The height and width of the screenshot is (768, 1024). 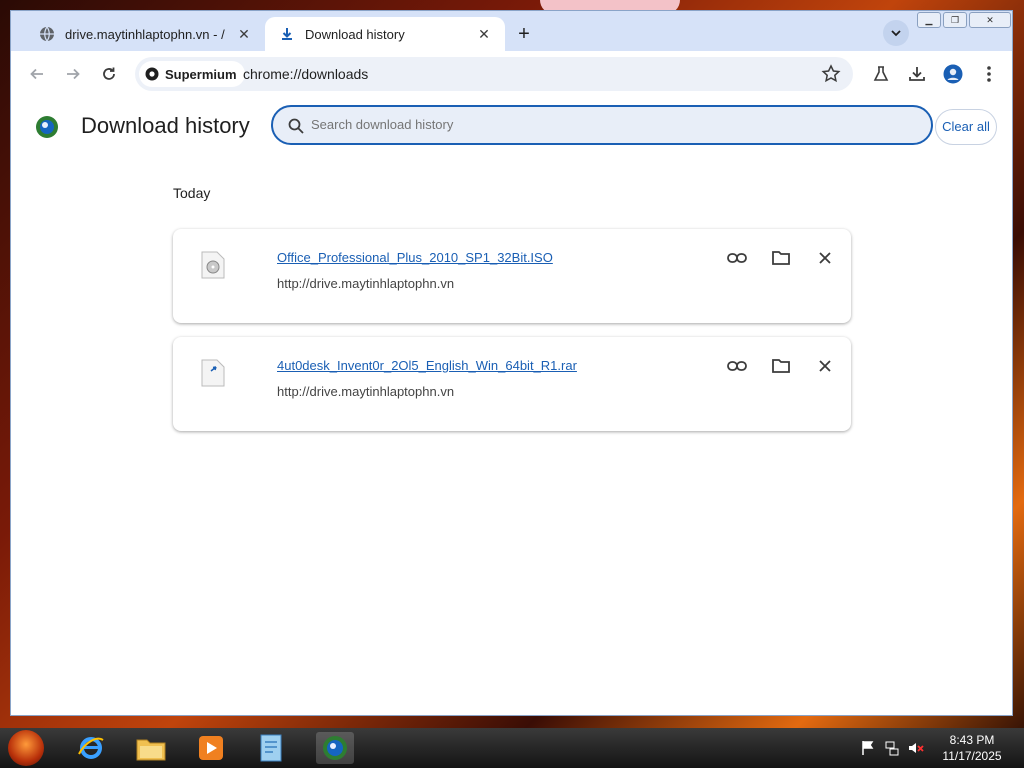 I want to click on document-icon, so click(x=271, y=748).